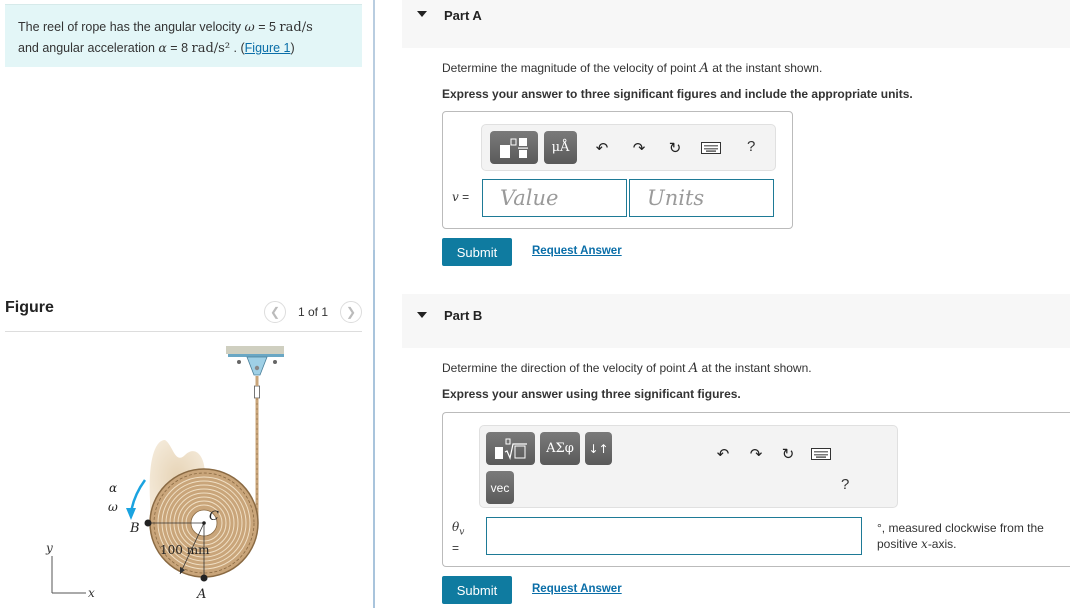 The image size is (1070, 608). What do you see at coordinates (257, 368) in the screenshot?
I see `pin` at bounding box center [257, 368].